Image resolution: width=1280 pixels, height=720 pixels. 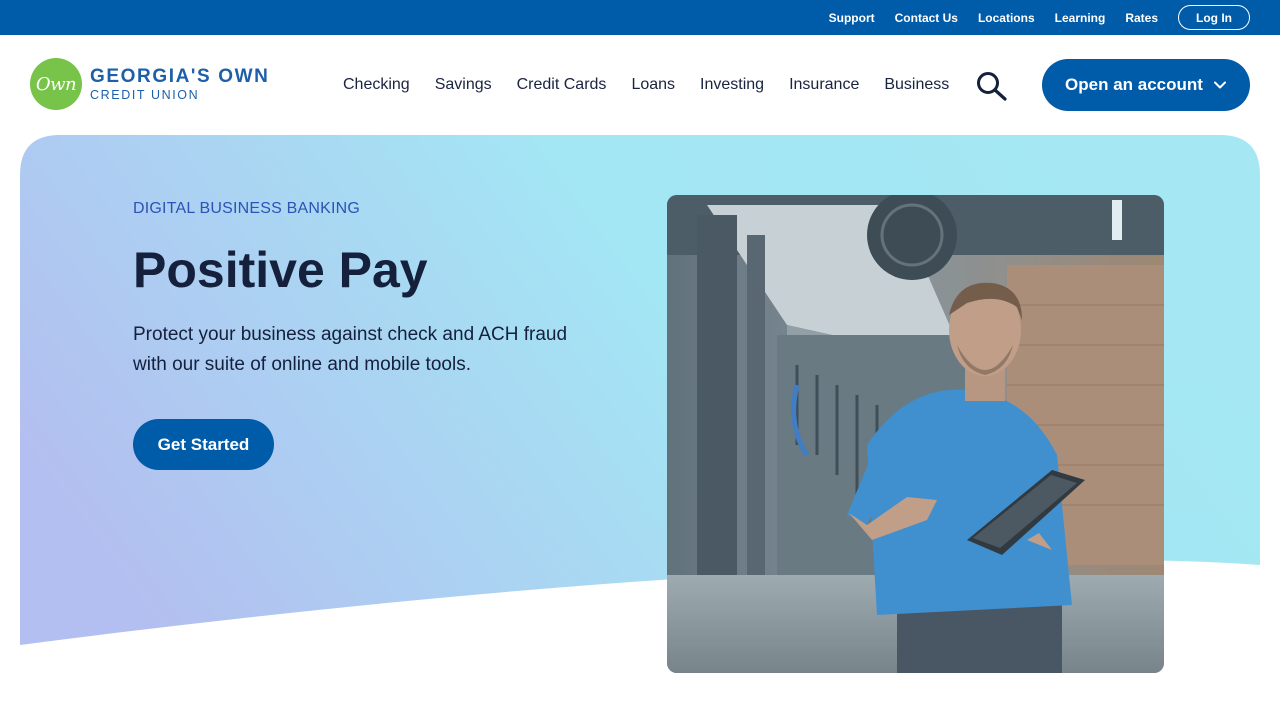 What do you see at coordinates (653, 85) in the screenshot?
I see `nav-item-loans: Loans` at bounding box center [653, 85].